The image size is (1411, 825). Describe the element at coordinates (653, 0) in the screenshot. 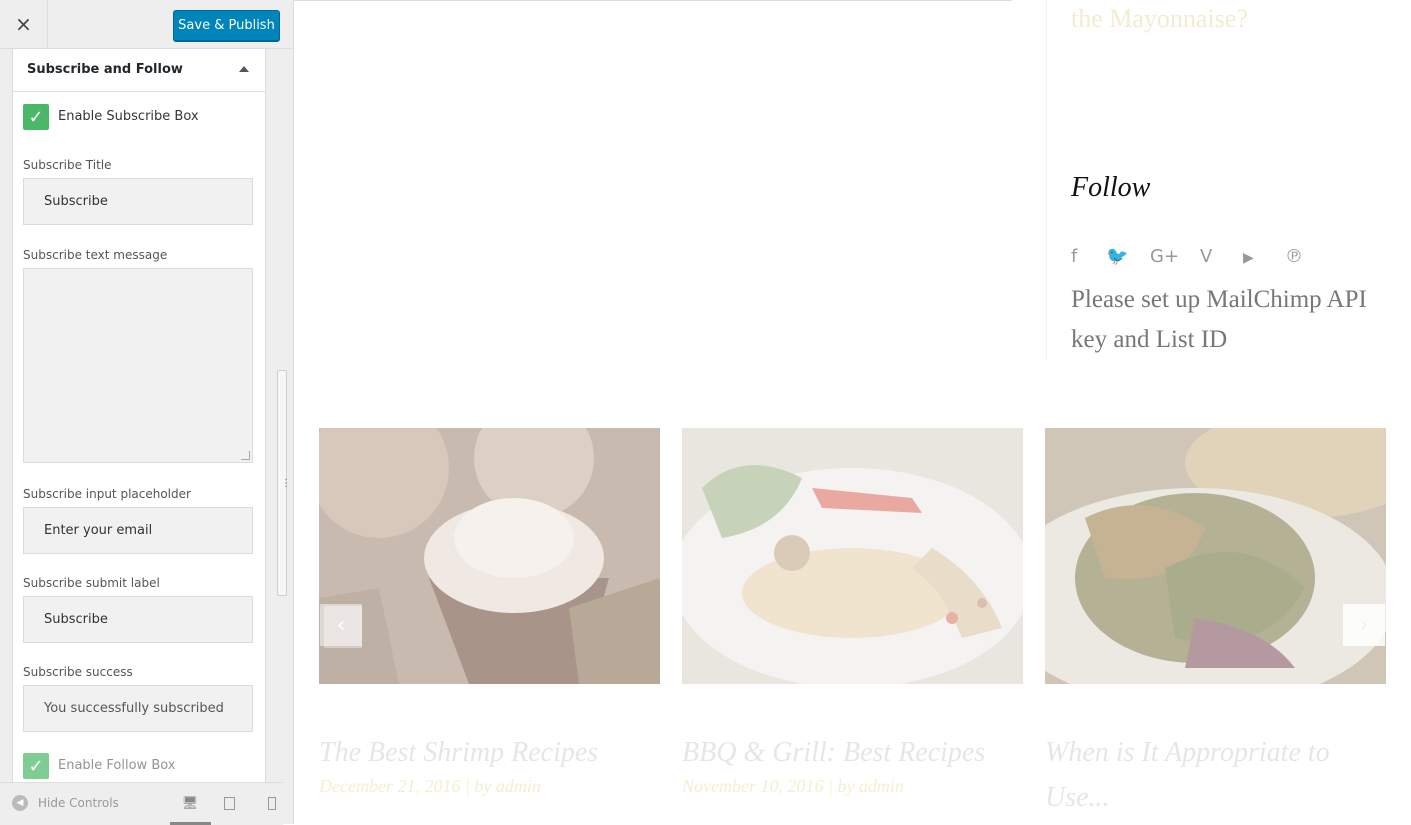

I see `divider` at that location.